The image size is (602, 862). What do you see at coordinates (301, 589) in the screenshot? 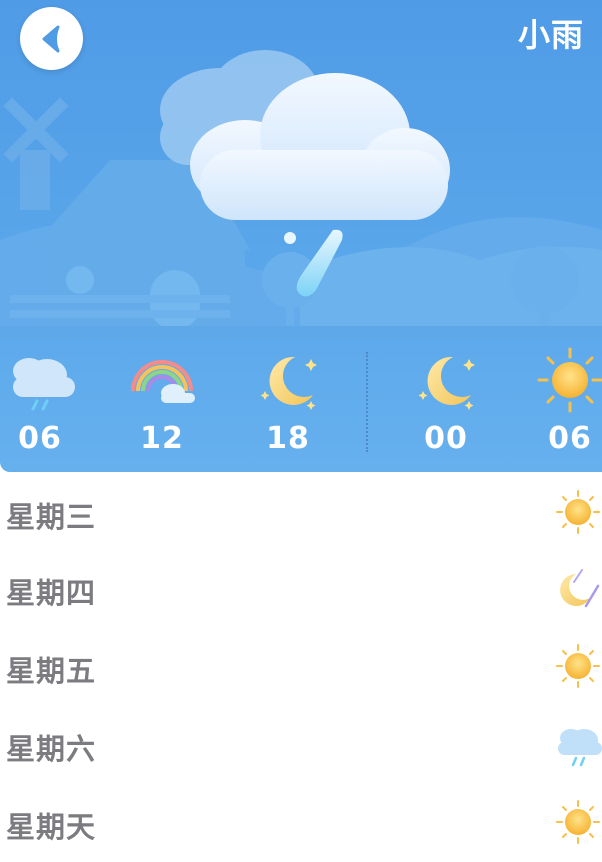
I see `forecast-row: 星期四` at bounding box center [301, 589].